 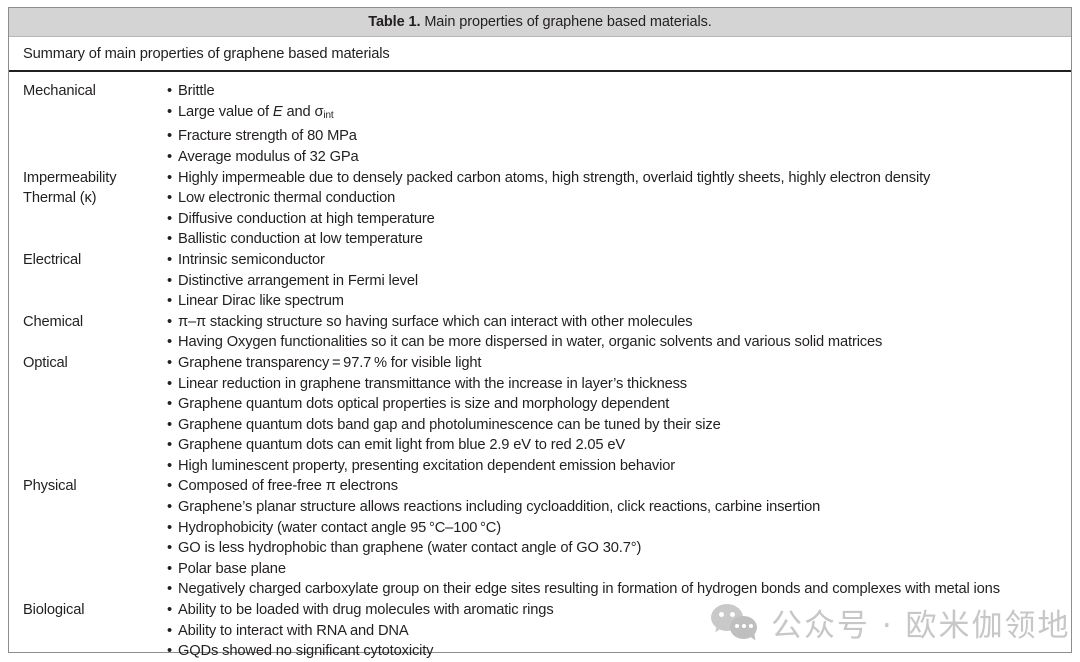 I want to click on property-item: Diffusive conduction at high temperature, so click(x=619, y=219).